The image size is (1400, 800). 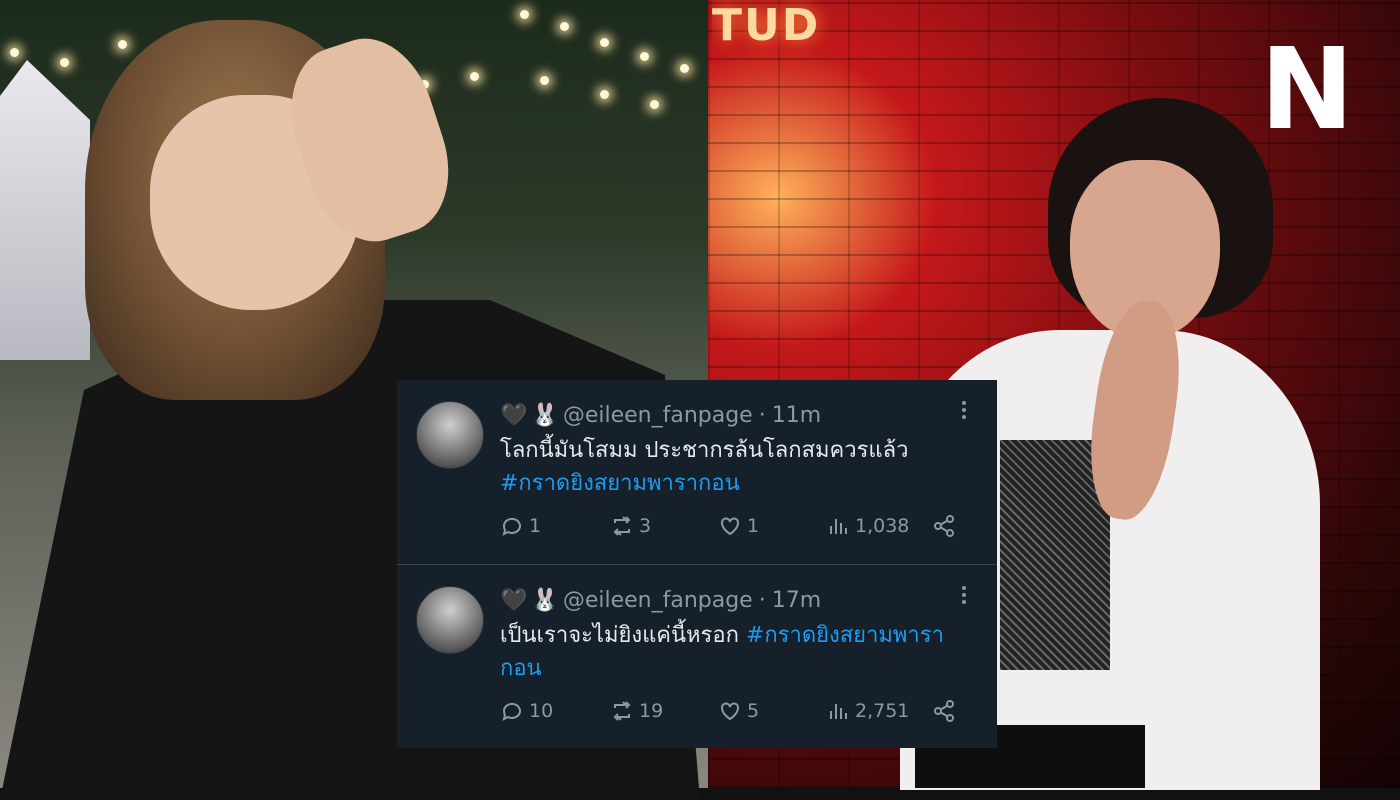 I want to click on view-count: 2,751, so click(x=882, y=711).